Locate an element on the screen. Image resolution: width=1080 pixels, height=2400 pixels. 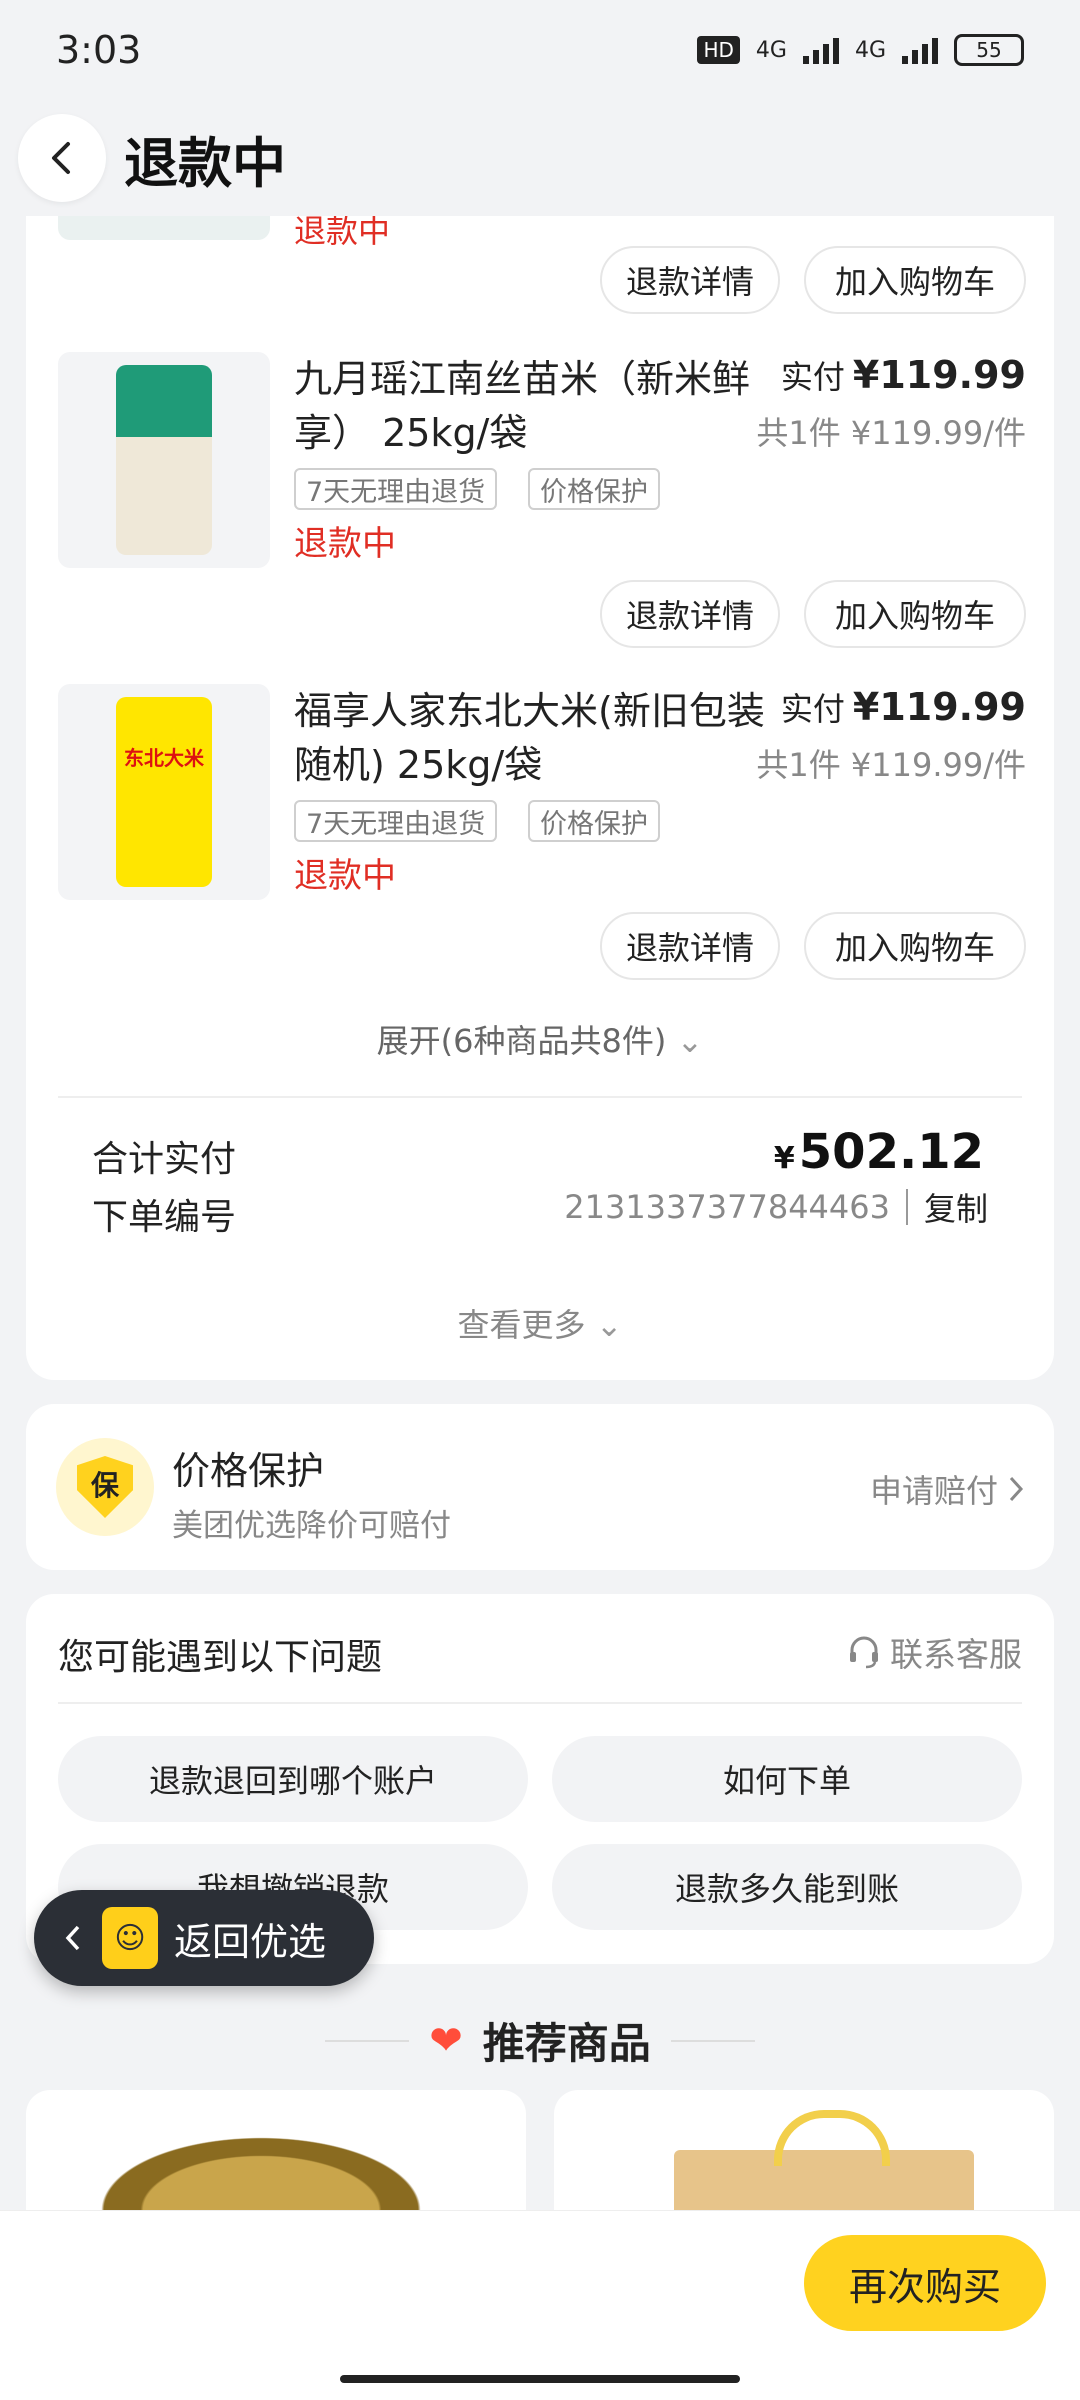
currency-symbol: ¥ is located at coordinates (784, 1158).